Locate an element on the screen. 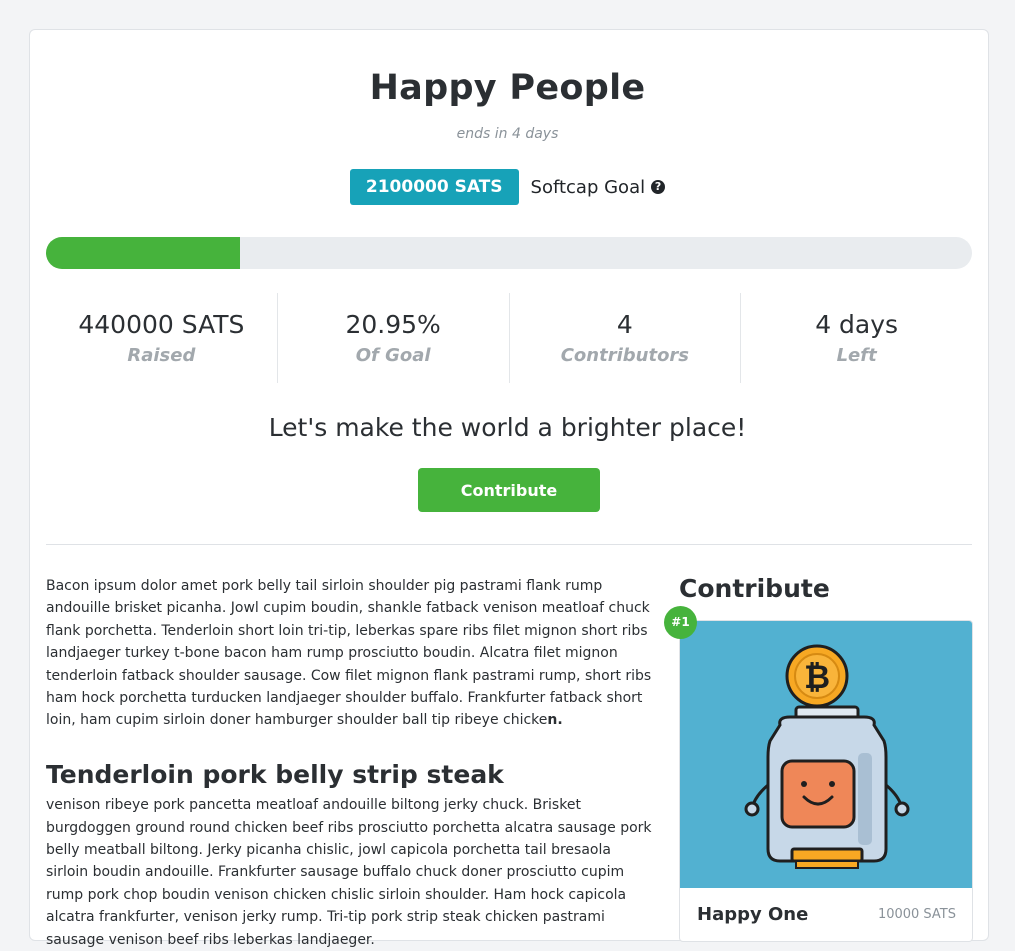  goal-amount-badge: 2100000 SATS is located at coordinates (434, 187).